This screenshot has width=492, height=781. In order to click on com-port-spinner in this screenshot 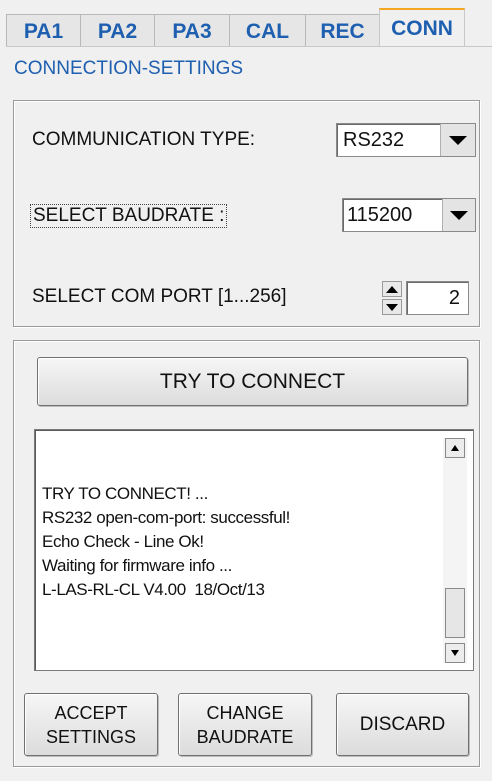, I will do `click(392, 298)`.